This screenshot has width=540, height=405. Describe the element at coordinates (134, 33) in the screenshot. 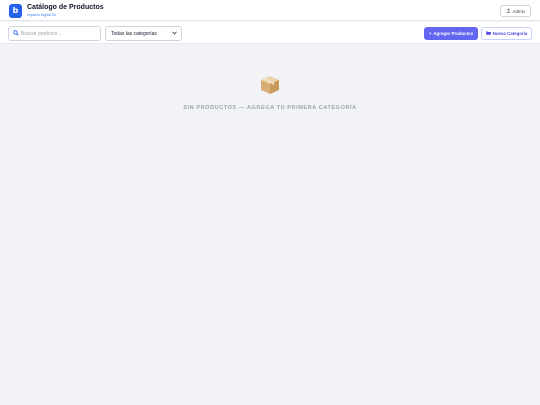

I see `category-select-value: Todas las categorías` at that location.